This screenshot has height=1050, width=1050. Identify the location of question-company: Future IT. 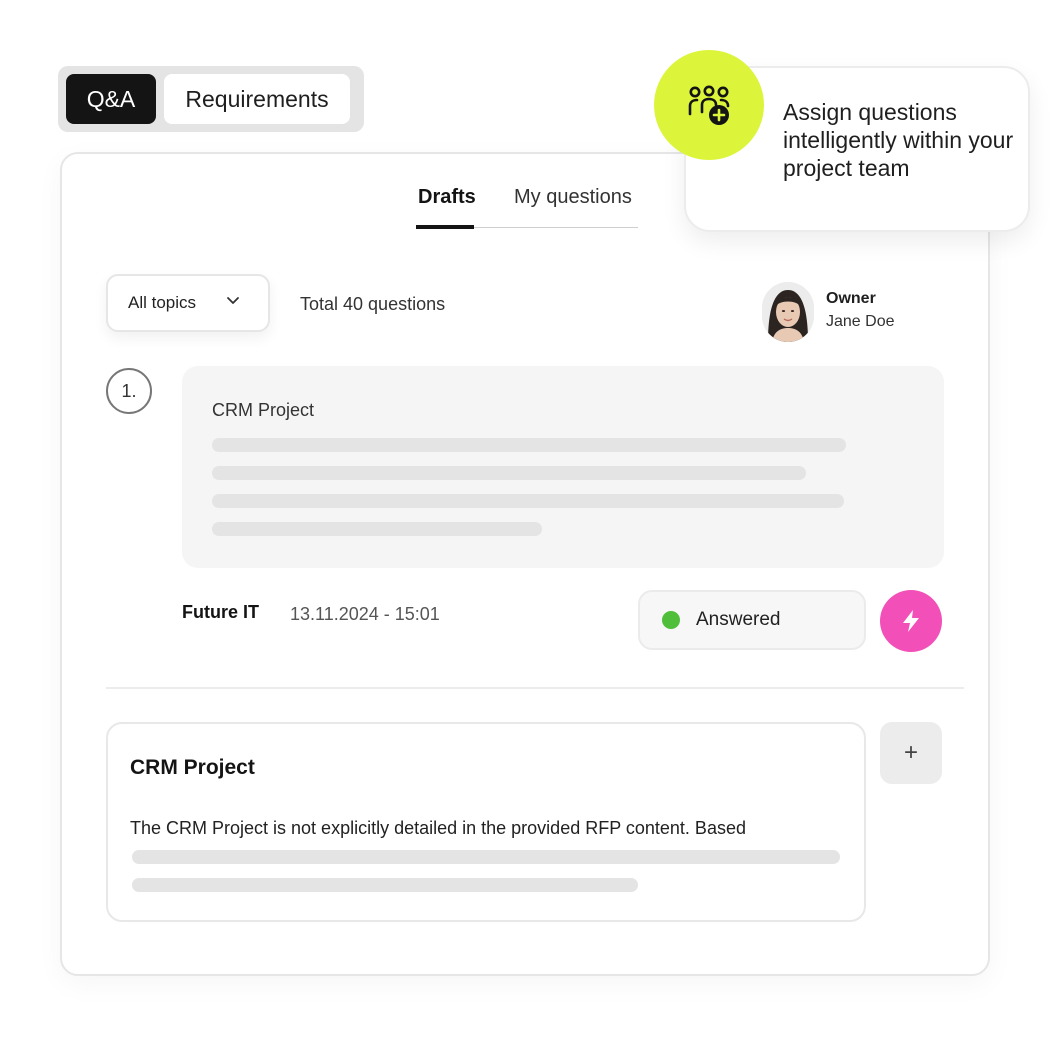
(220, 612).